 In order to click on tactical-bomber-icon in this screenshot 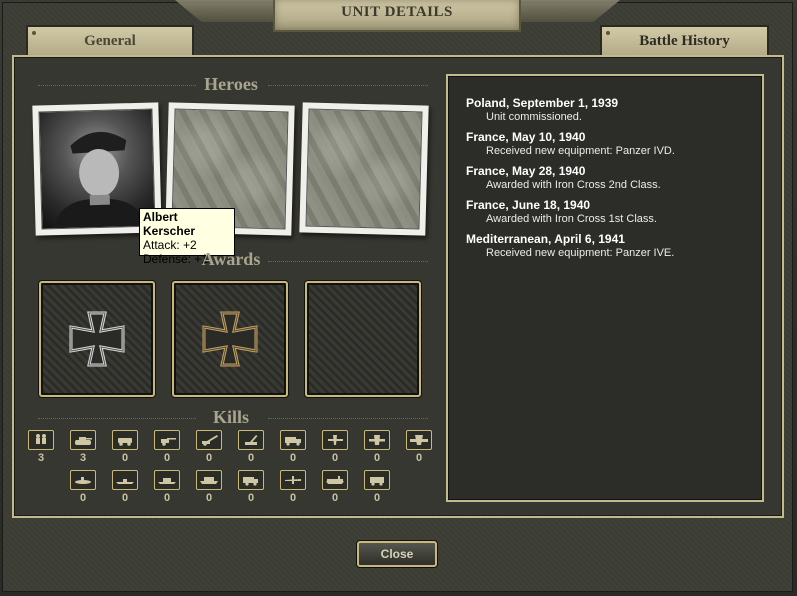, I will do `click(377, 440)`.